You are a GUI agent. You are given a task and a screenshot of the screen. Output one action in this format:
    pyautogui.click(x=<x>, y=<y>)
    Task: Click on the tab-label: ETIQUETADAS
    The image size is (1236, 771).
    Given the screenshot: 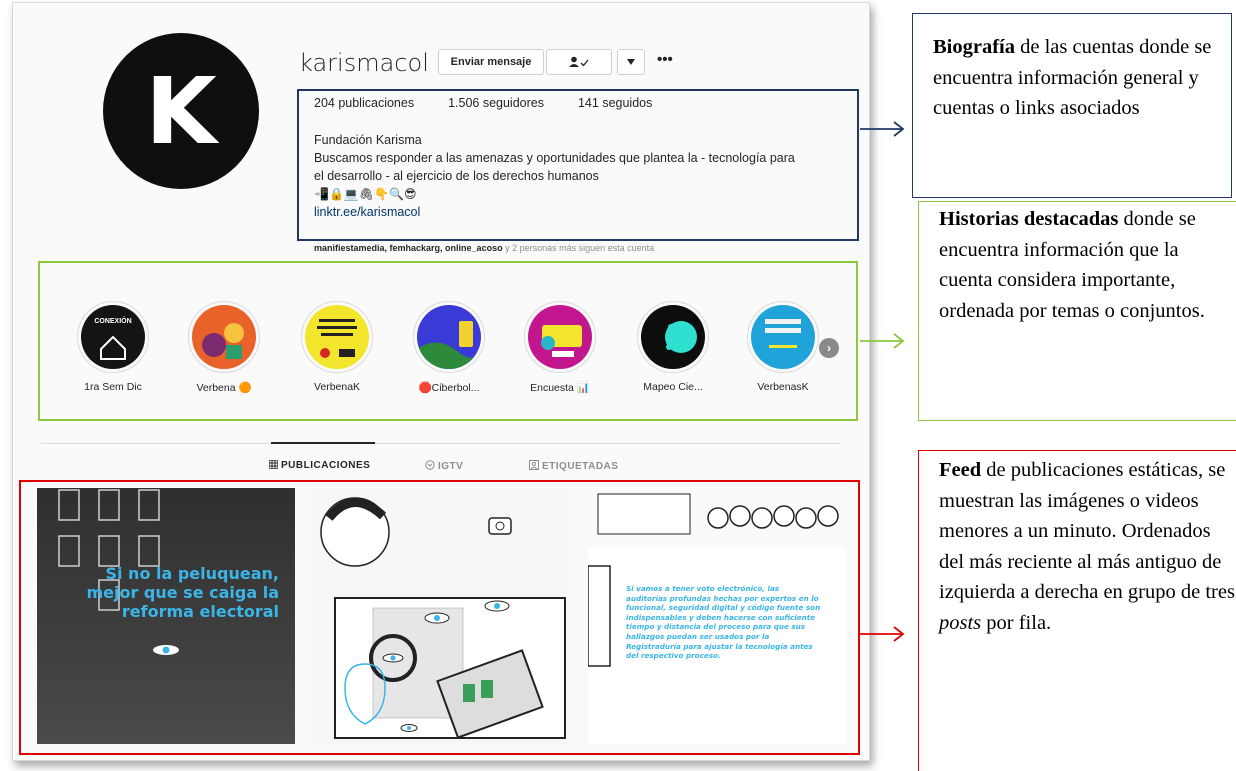 What is the action you would take?
    pyautogui.click(x=580, y=466)
    